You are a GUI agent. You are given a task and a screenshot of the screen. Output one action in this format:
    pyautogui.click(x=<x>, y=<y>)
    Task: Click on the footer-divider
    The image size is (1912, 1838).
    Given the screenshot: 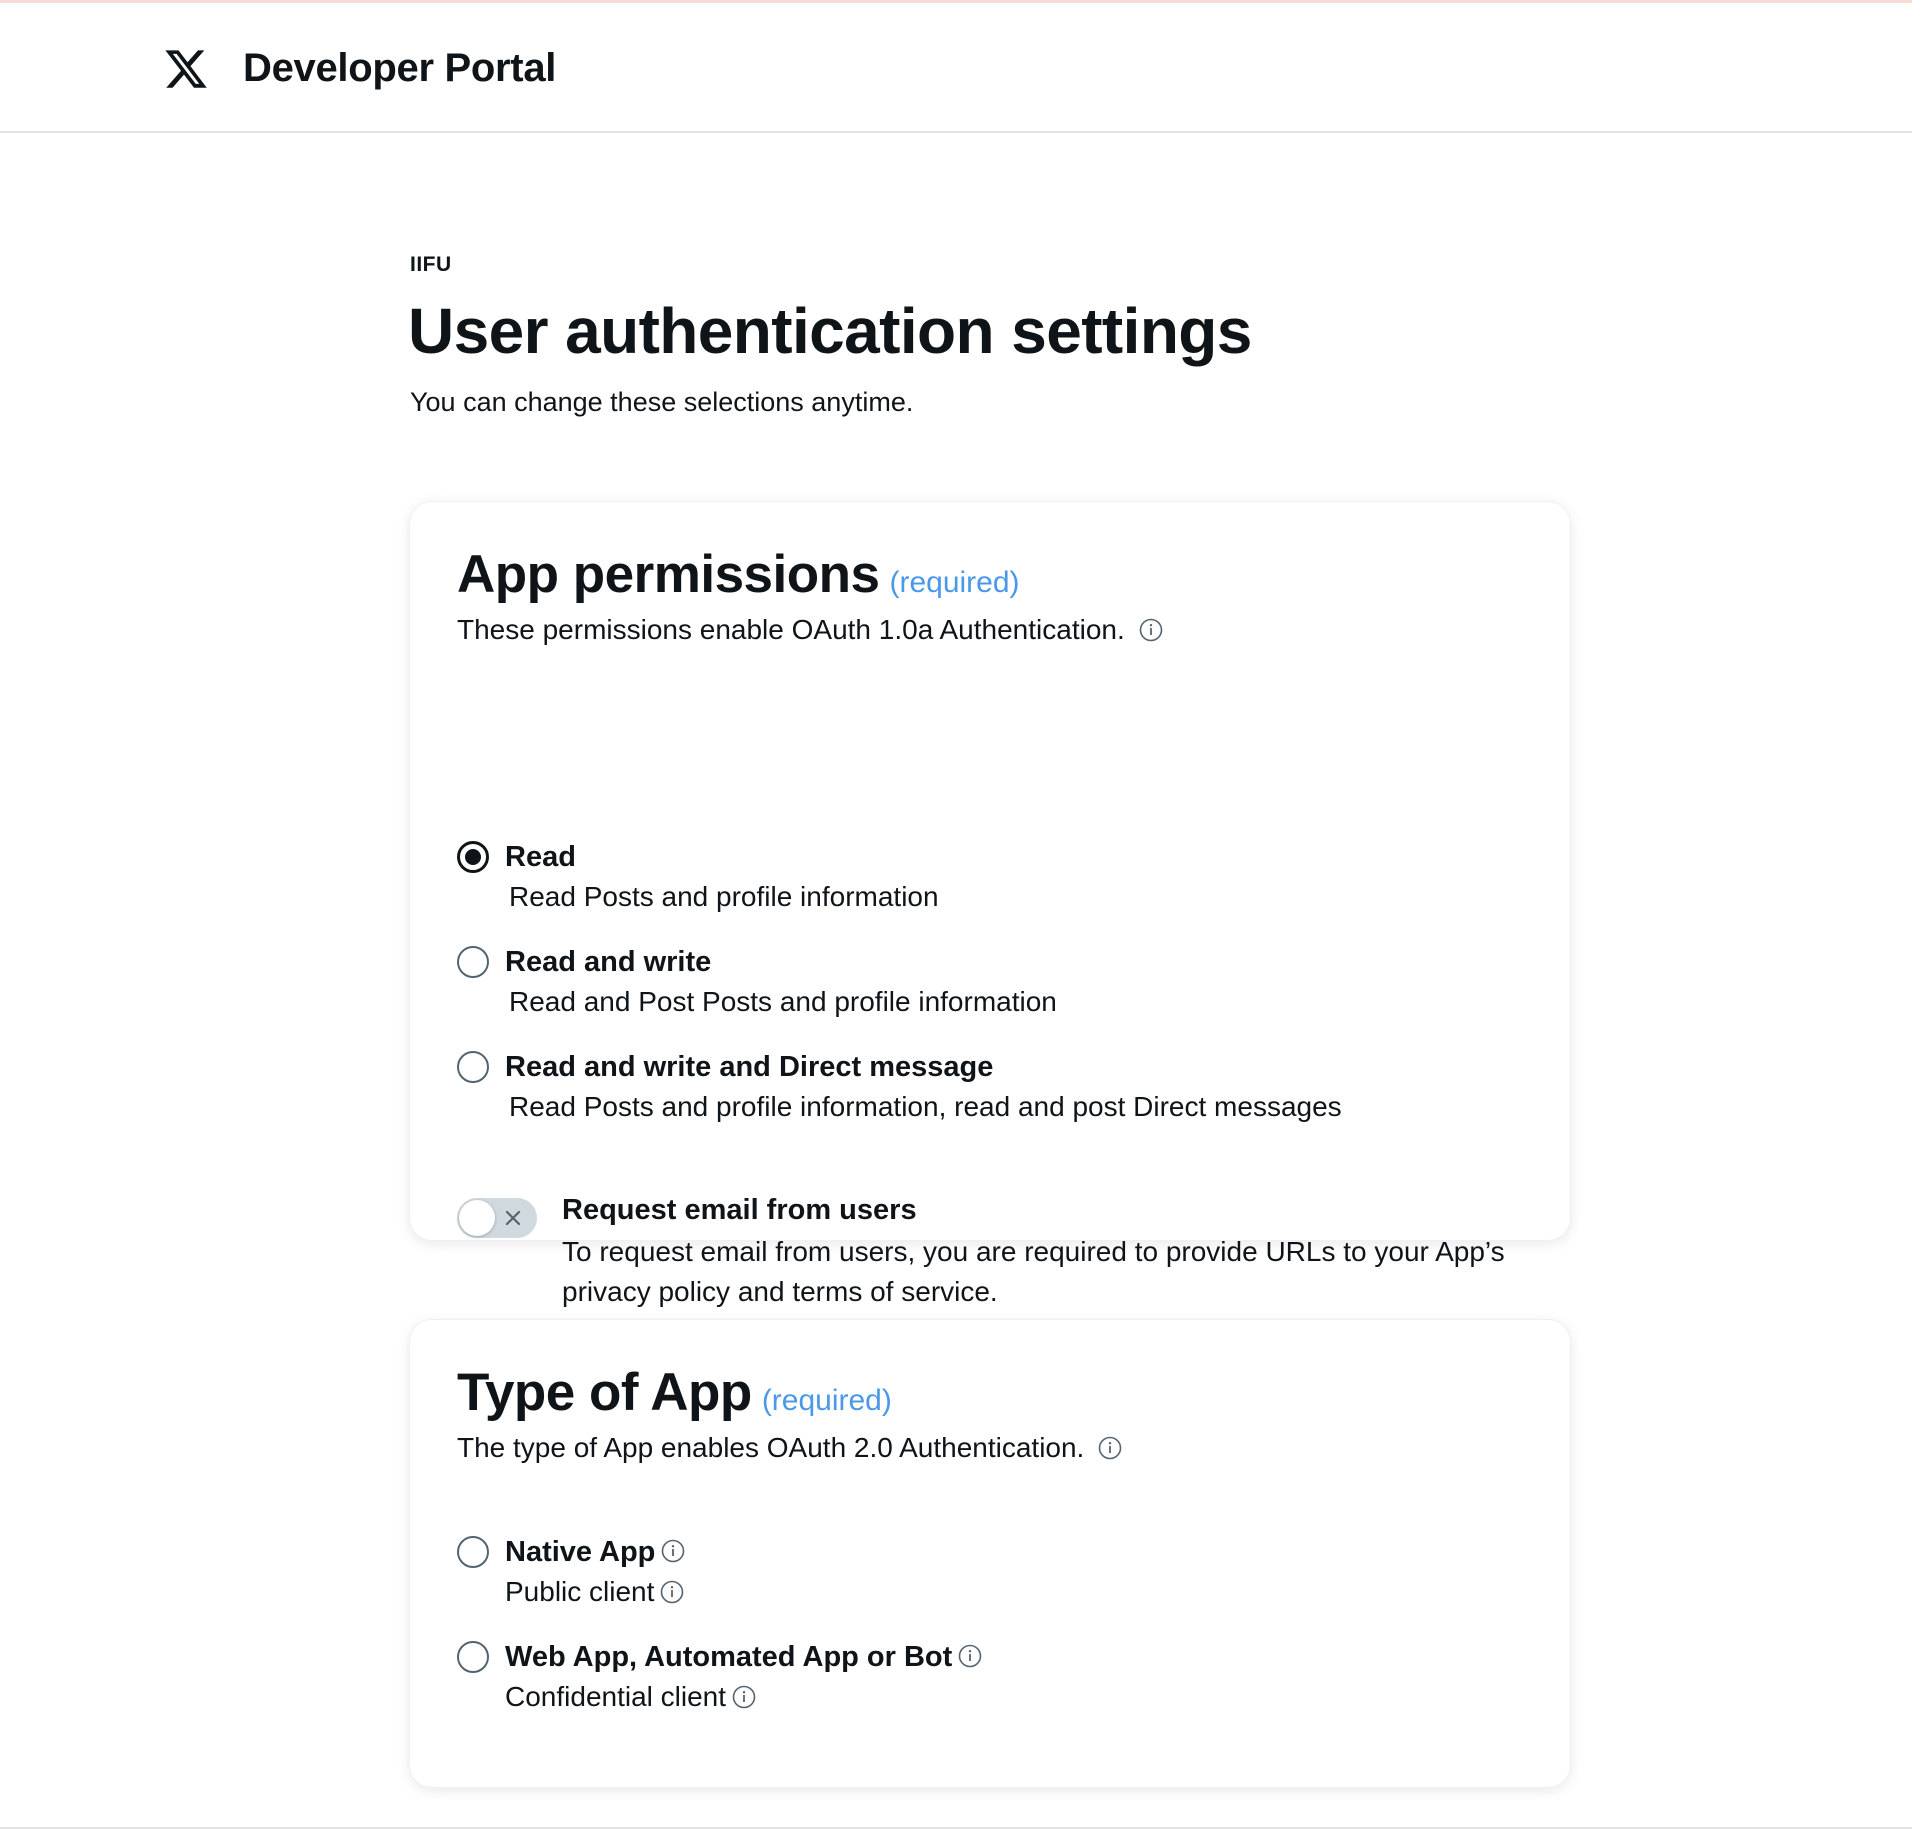 What is the action you would take?
    pyautogui.click(x=956, y=1828)
    